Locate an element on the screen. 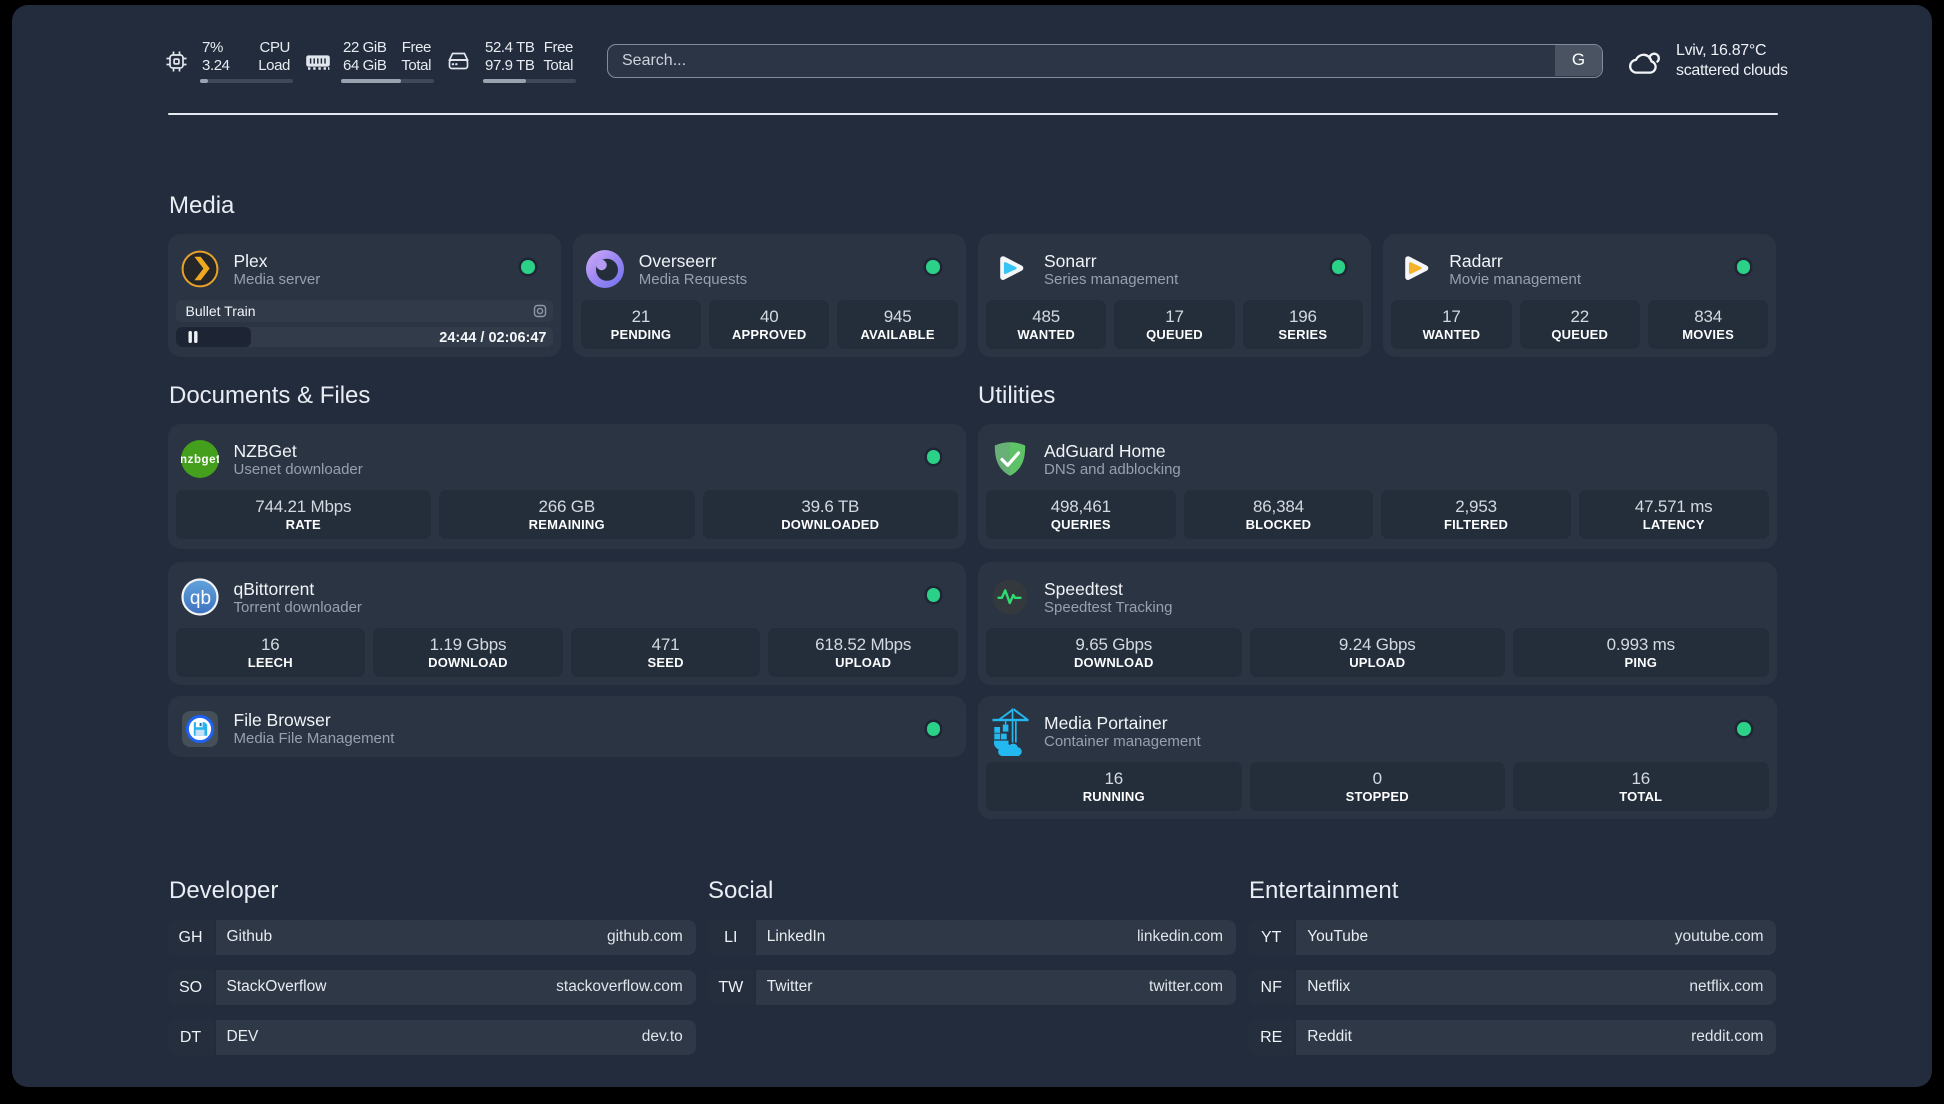 The width and height of the screenshot is (1944, 1104). svg-text: qb is located at coordinates (199, 598).